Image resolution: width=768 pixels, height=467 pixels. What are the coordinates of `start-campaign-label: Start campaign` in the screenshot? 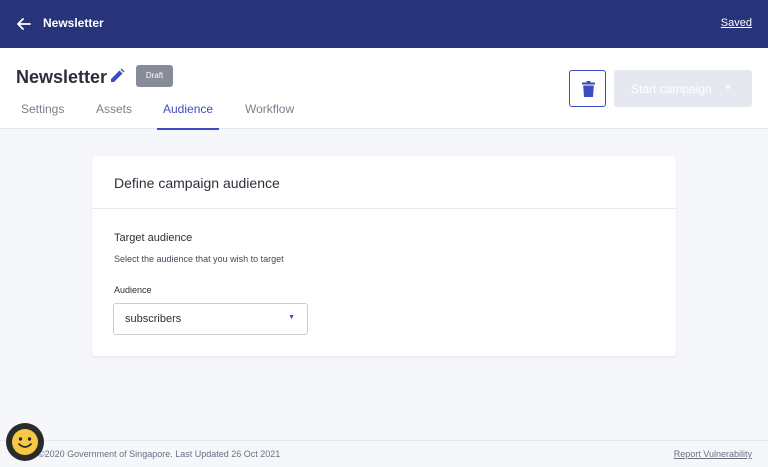 It's located at (671, 89).